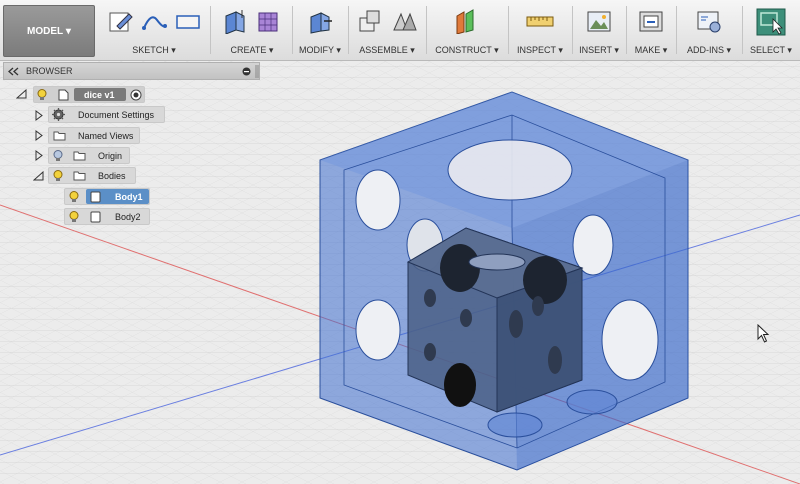  Describe the element at coordinates (404, 21) in the screenshot. I see `joint-icon` at that location.